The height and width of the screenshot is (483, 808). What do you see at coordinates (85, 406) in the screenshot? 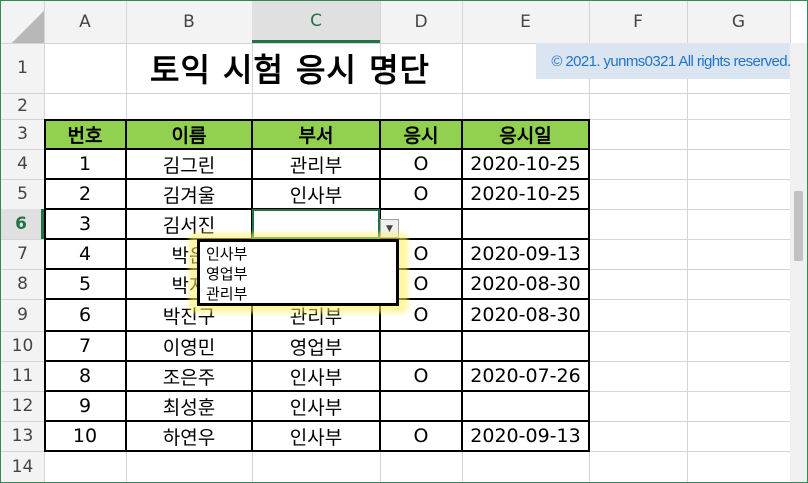
I see `table-cell: 9` at bounding box center [85, 406].